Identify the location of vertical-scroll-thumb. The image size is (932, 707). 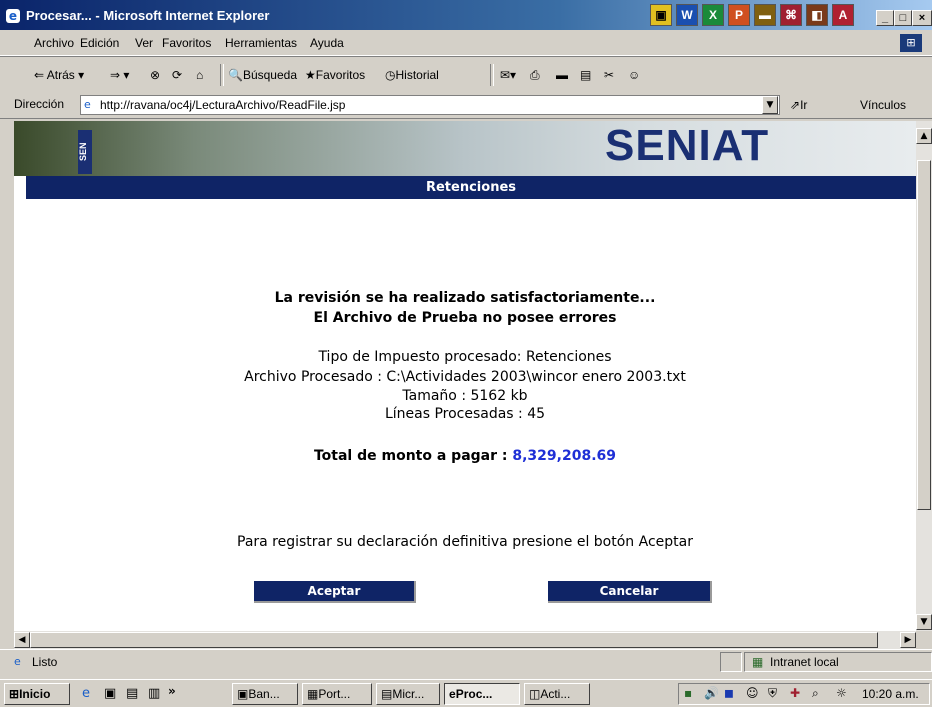
(924, 335).